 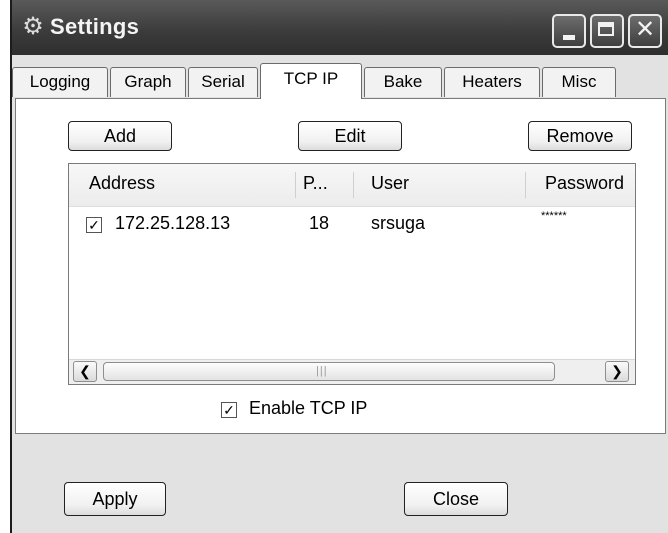 I want to click on chevron-right-icon: ❯, so click(x=617, y=371).